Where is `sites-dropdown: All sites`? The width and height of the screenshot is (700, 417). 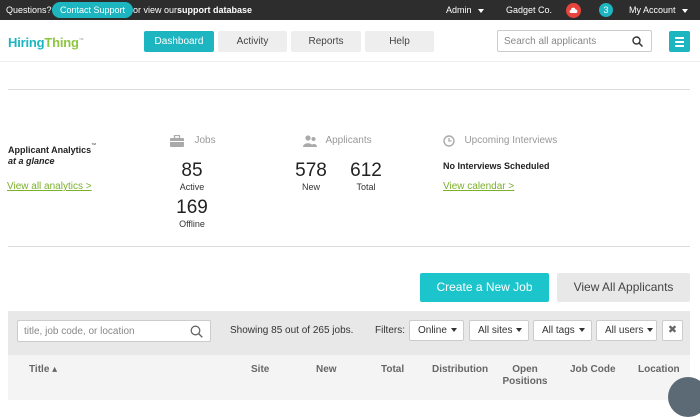
sites-dropdown: All sites is located at coordinates (499, 330).